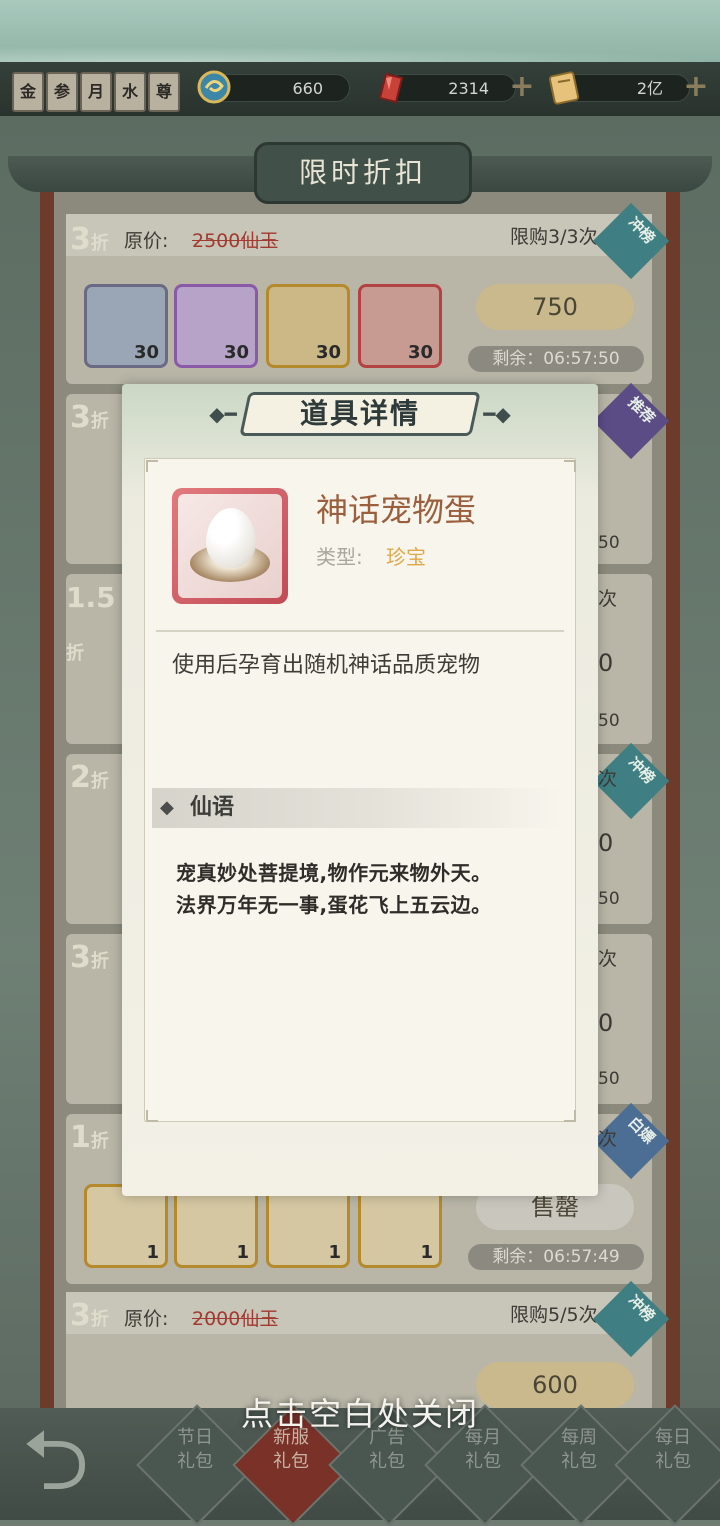  What do you see at coordinates (164, 92) in the screenshot?
I see `rank-badge-5: 尊` at bounding box center [164, 92].